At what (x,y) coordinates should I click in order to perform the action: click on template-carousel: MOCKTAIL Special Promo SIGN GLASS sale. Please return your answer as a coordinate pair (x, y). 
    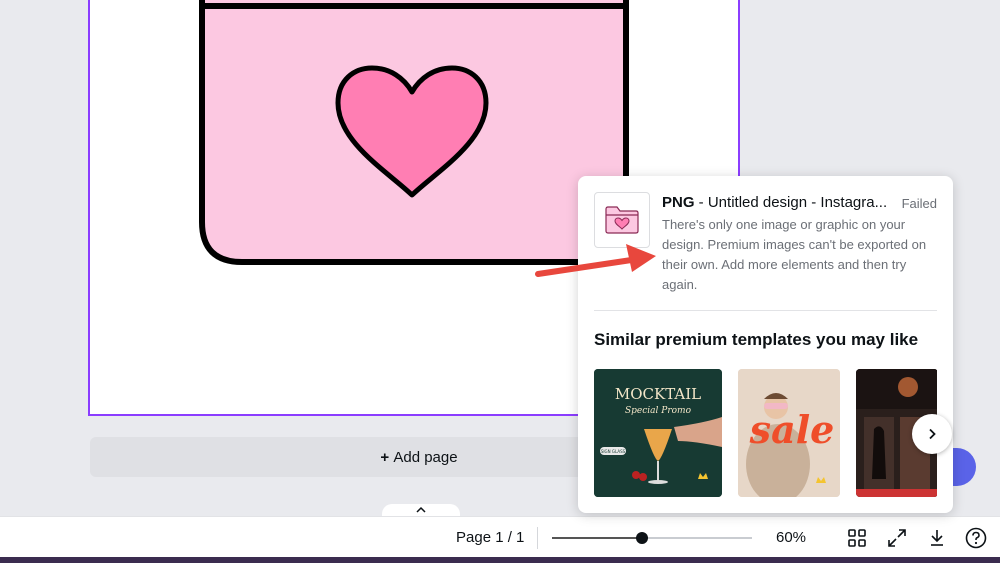
    Looking at the image, I should click on (765, 433).